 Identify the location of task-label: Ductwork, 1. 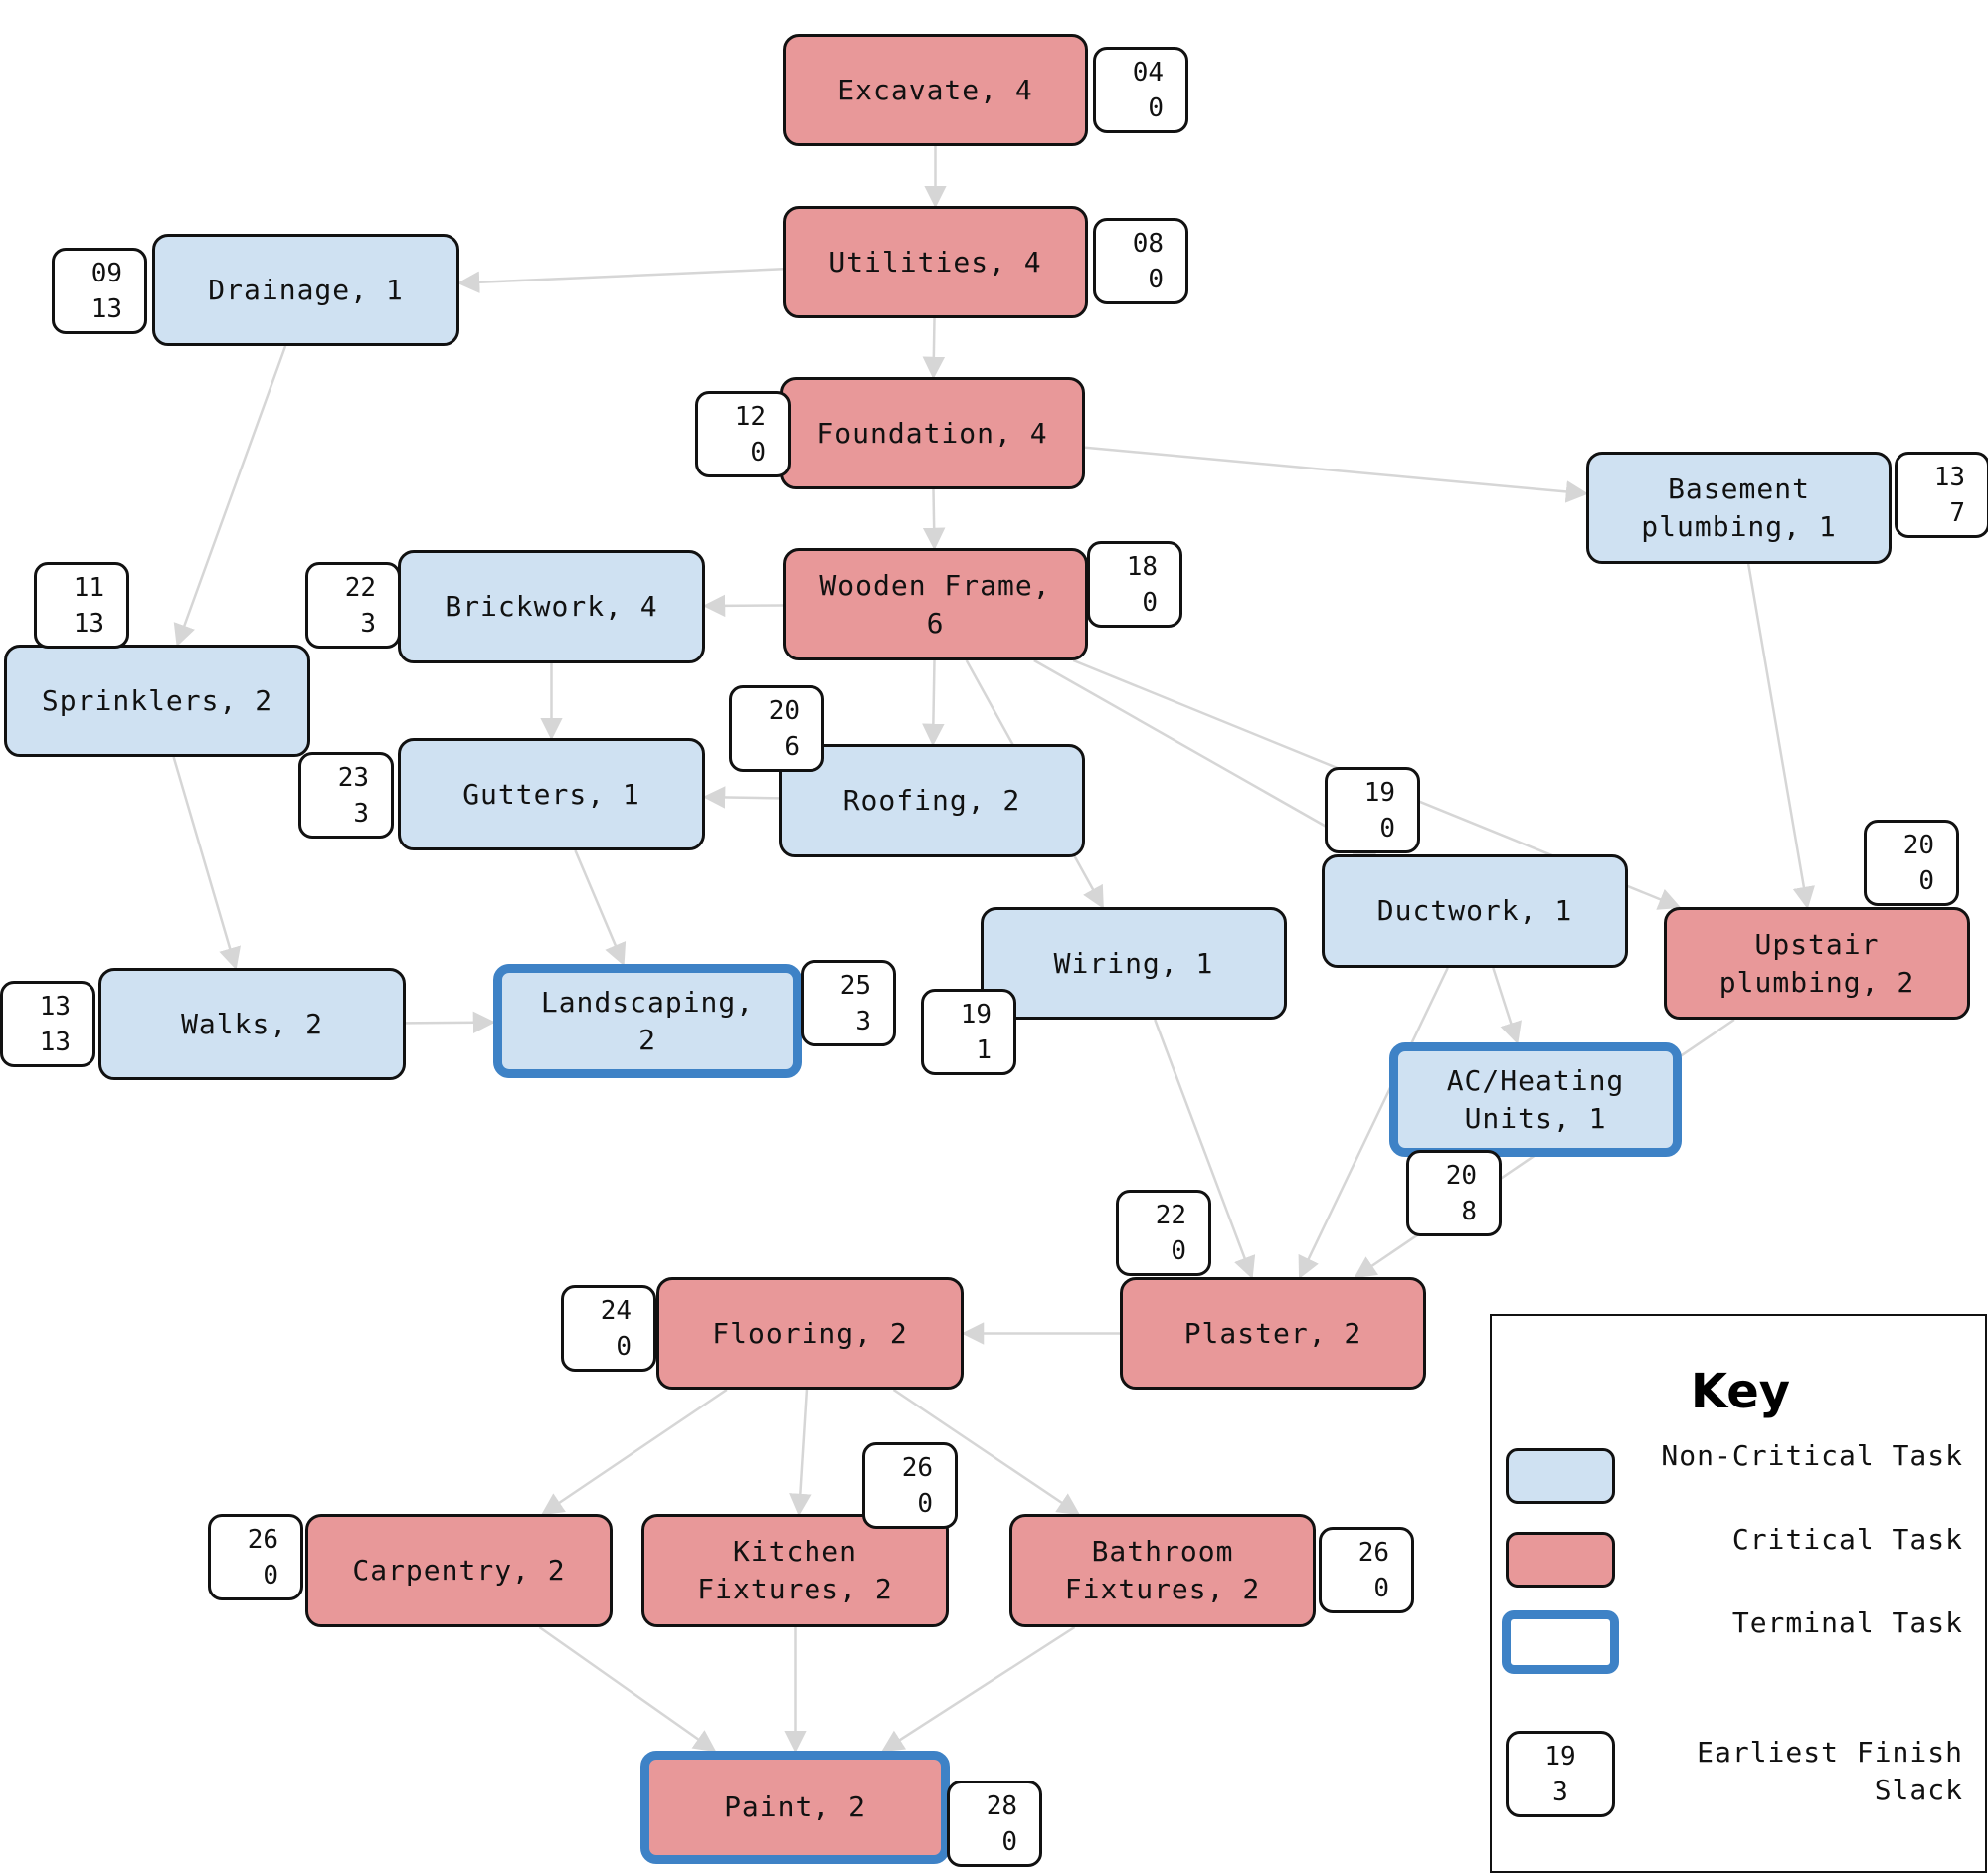
(1474, 911).